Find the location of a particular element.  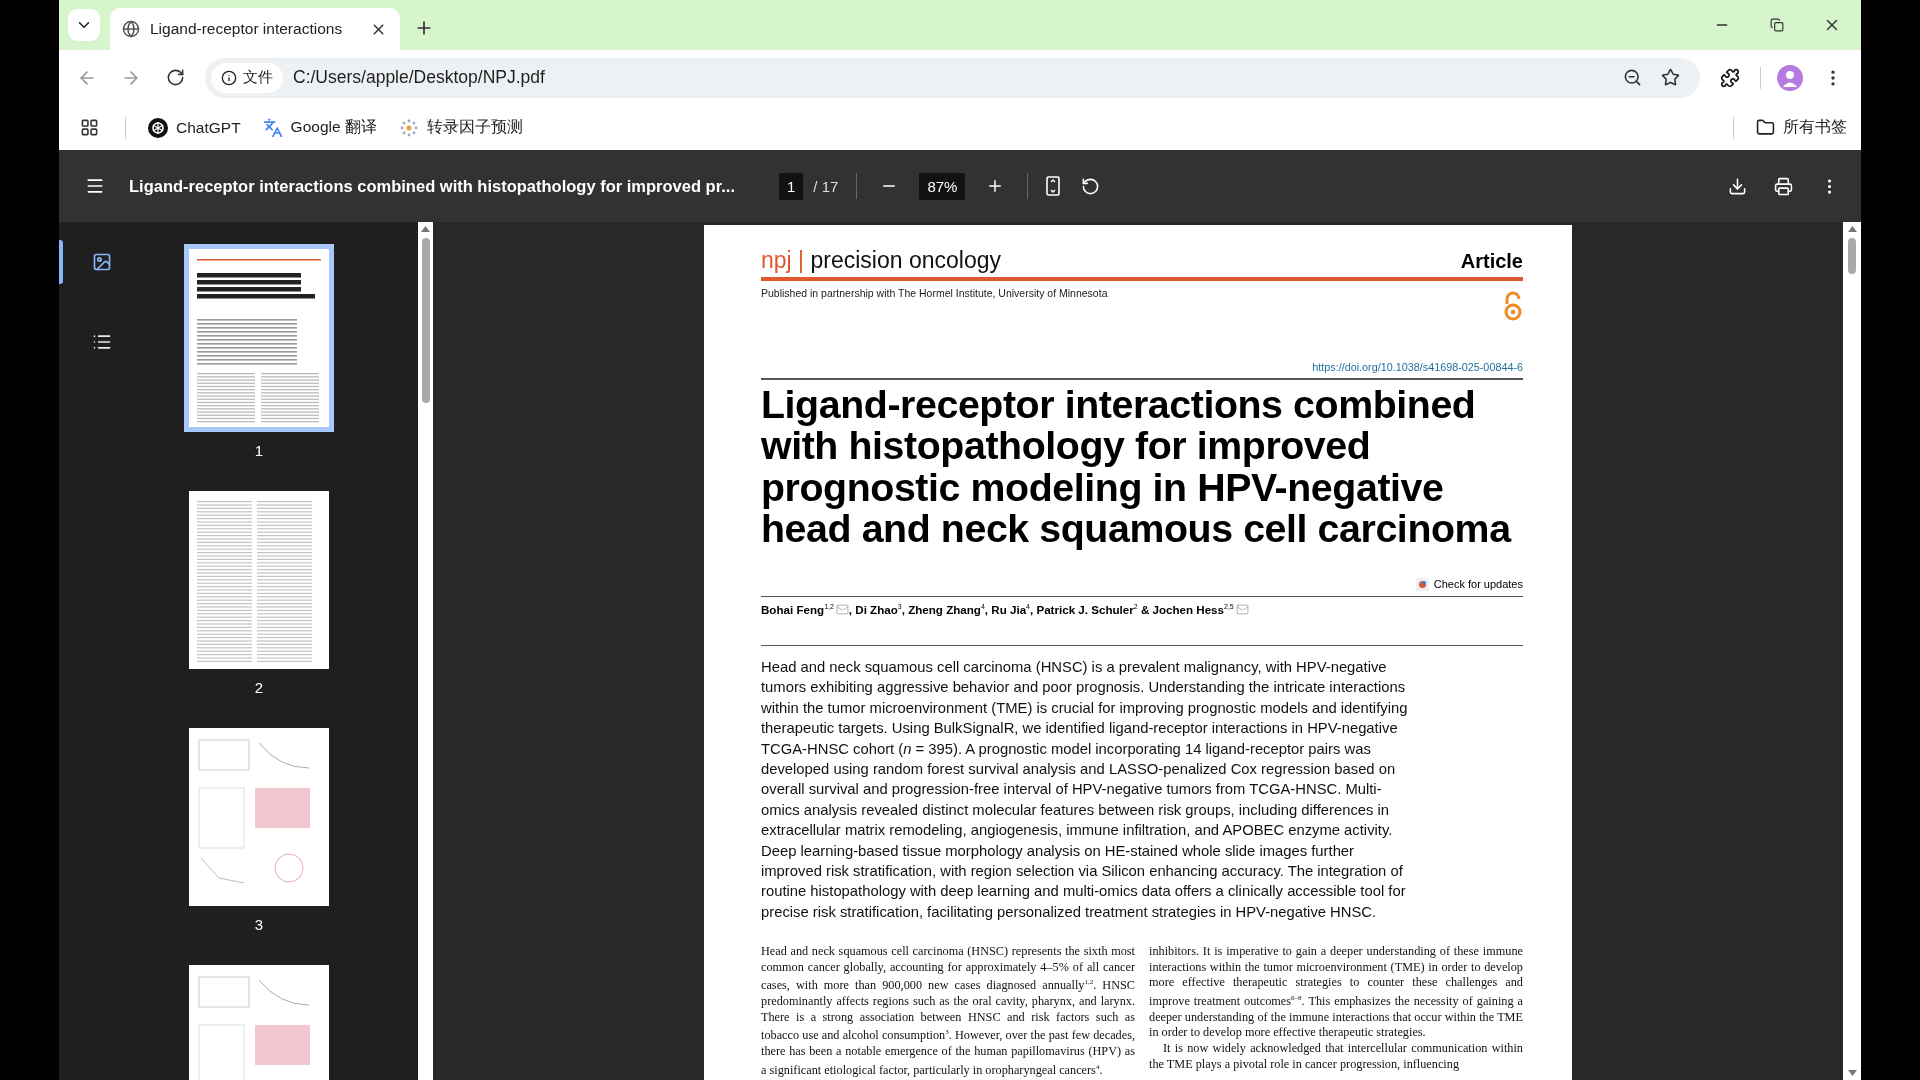

globe-icon is located at coordinates (131, 29).